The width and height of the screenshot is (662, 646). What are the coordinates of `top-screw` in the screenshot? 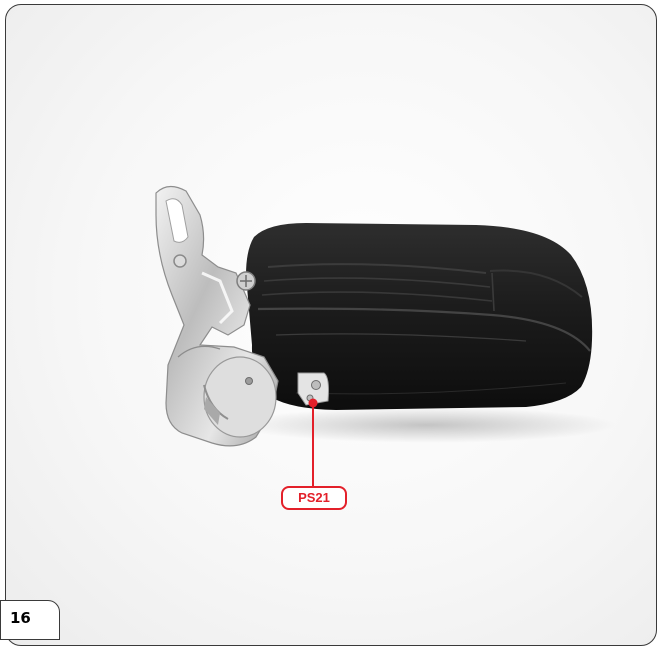 It's located at (246, 281).